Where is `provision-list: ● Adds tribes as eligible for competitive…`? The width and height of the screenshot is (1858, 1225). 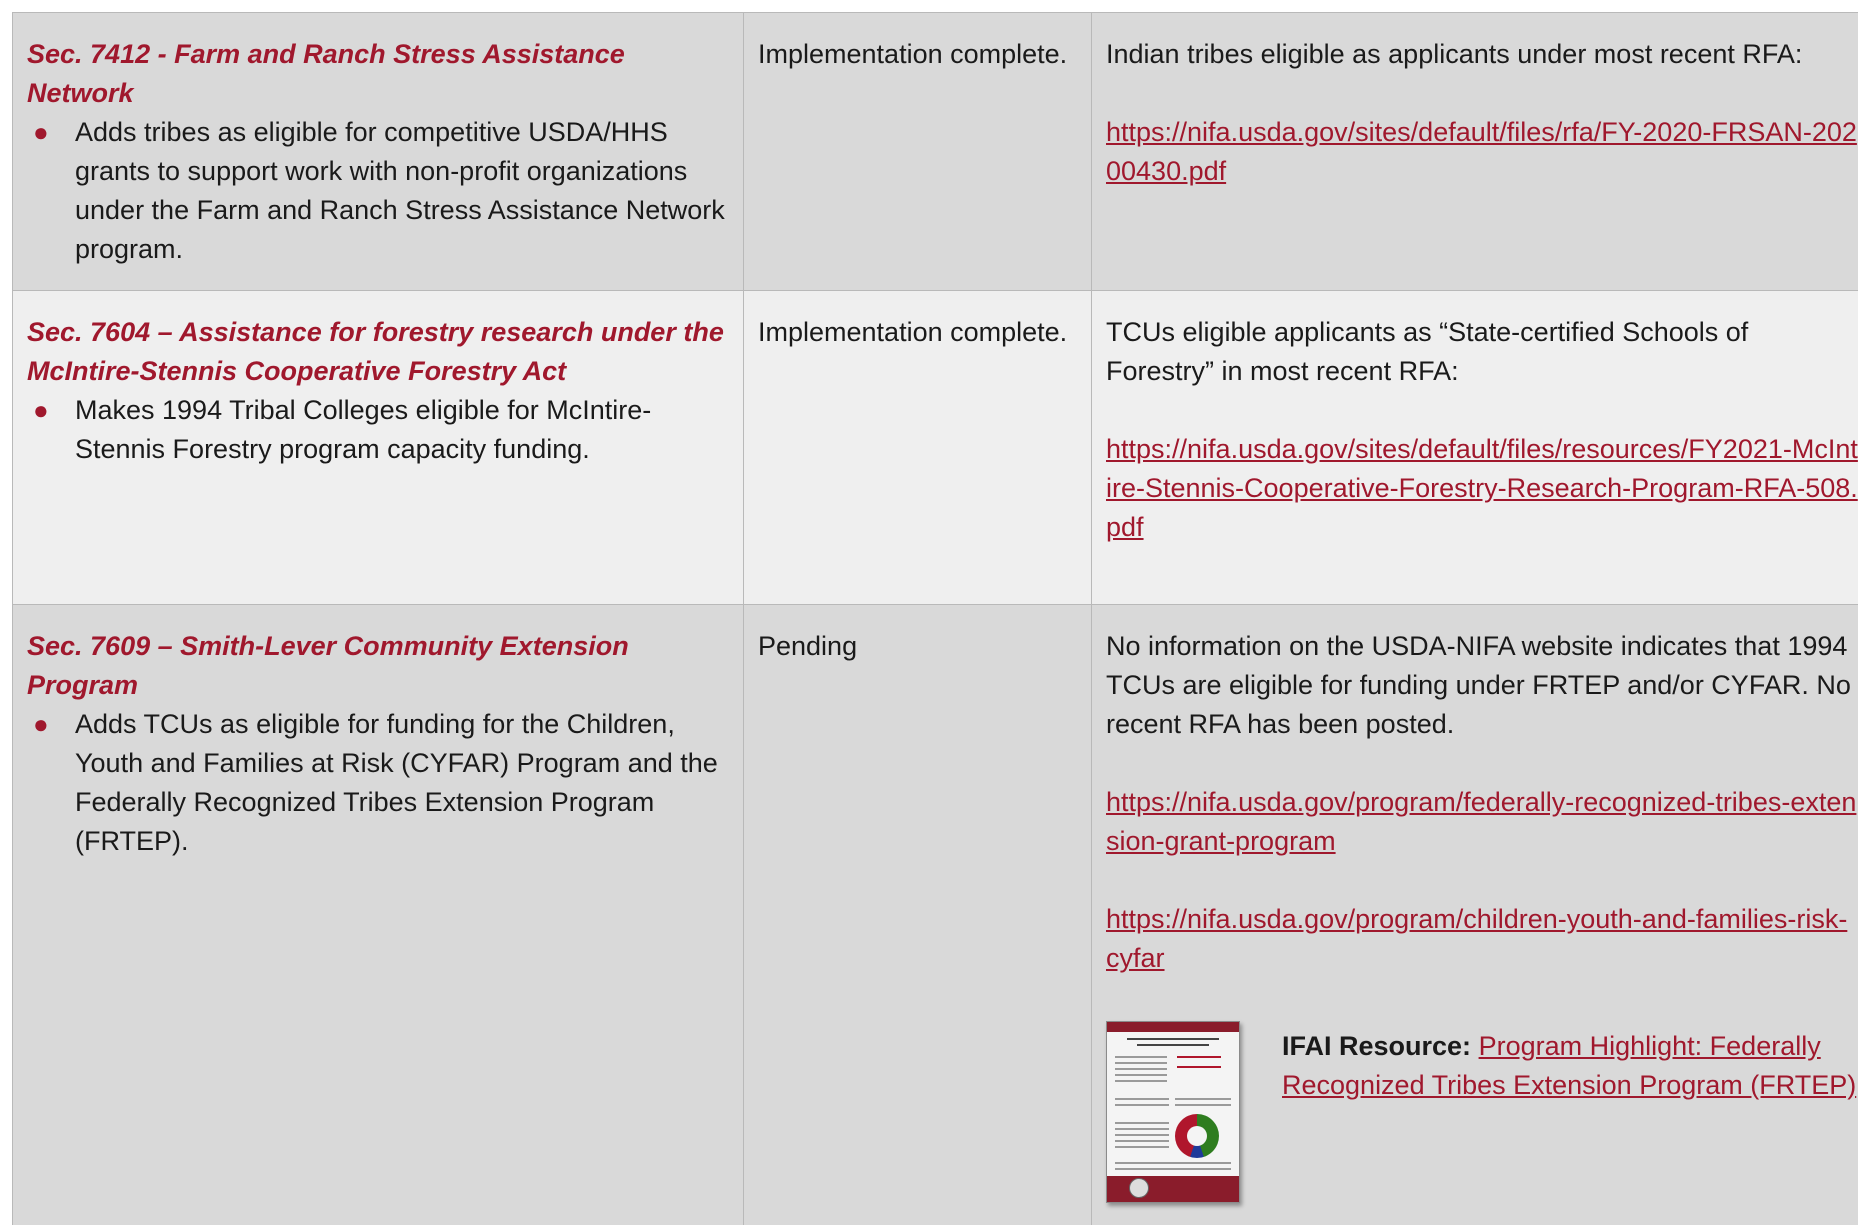 provision-list: ● Adds tribes as eligible for competitive… is located at coordinates (378, 191).